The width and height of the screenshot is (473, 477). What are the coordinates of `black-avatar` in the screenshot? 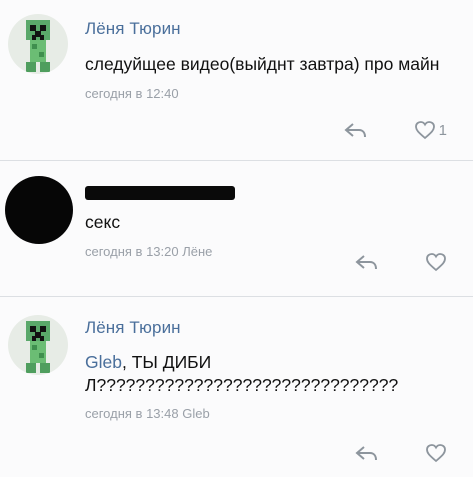 It's located at (39, 210).